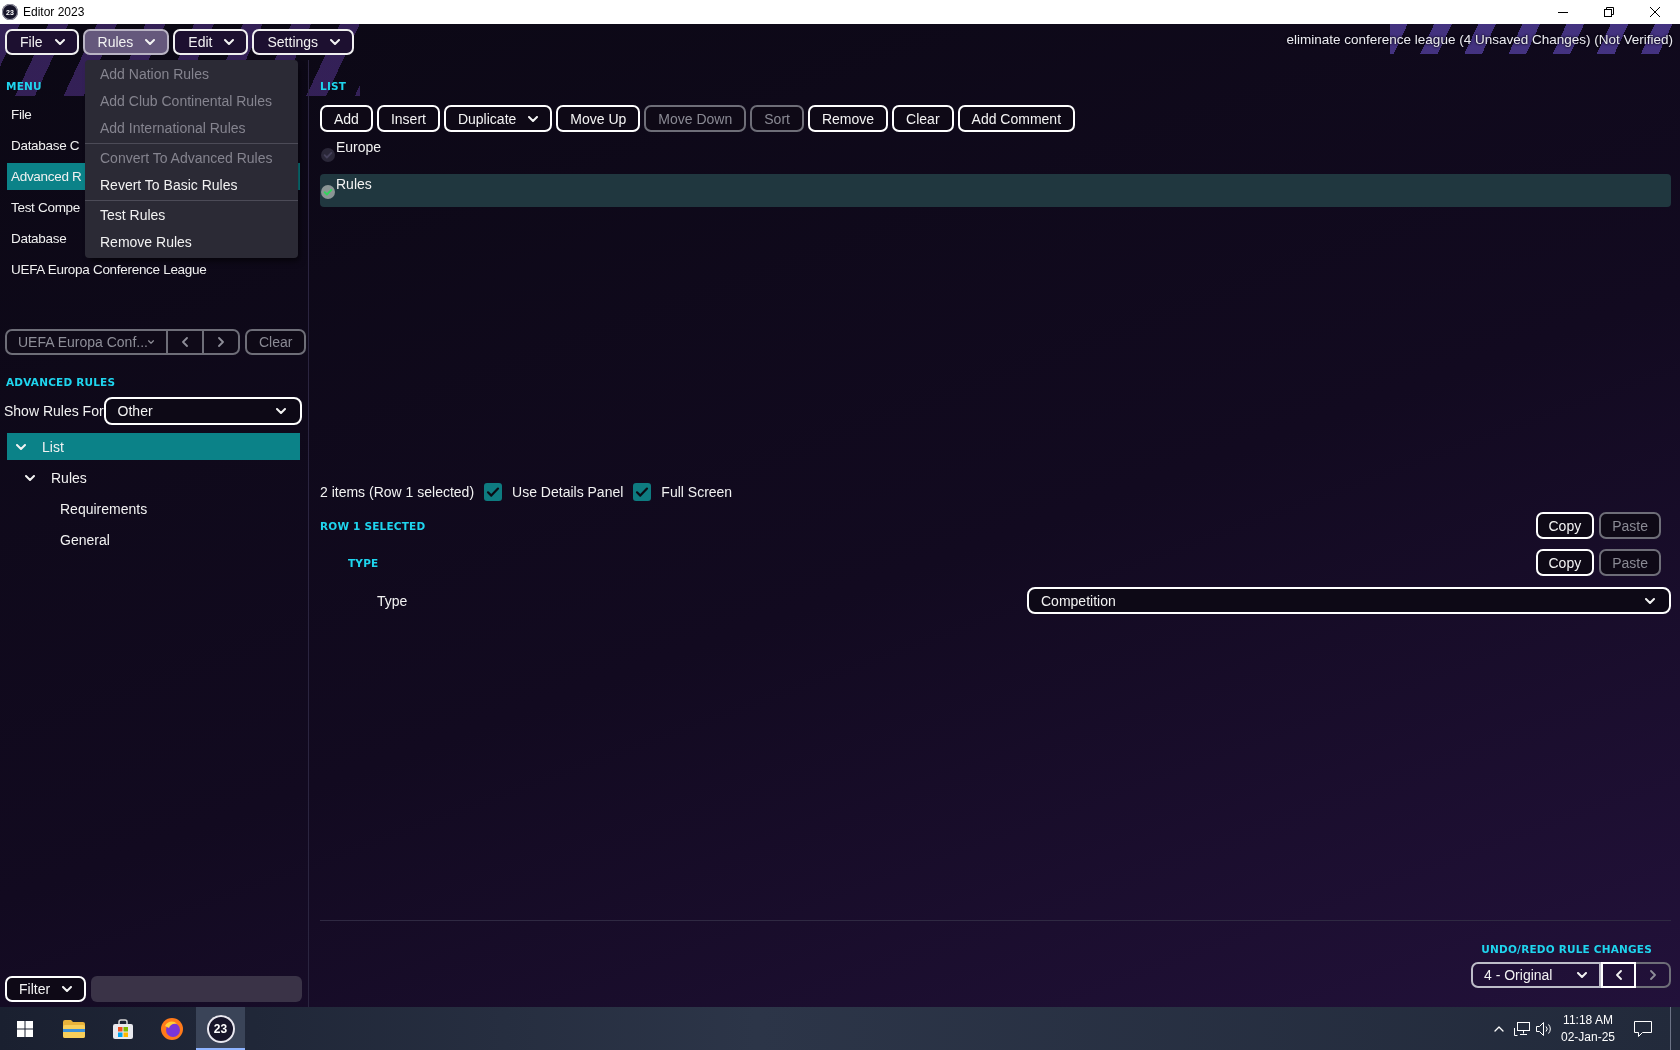  What do you see at coordinates (397, 492) in the screenshot?
I see `item-count: 2 items (Row 1 selected)` at bounding box center [397, 492].